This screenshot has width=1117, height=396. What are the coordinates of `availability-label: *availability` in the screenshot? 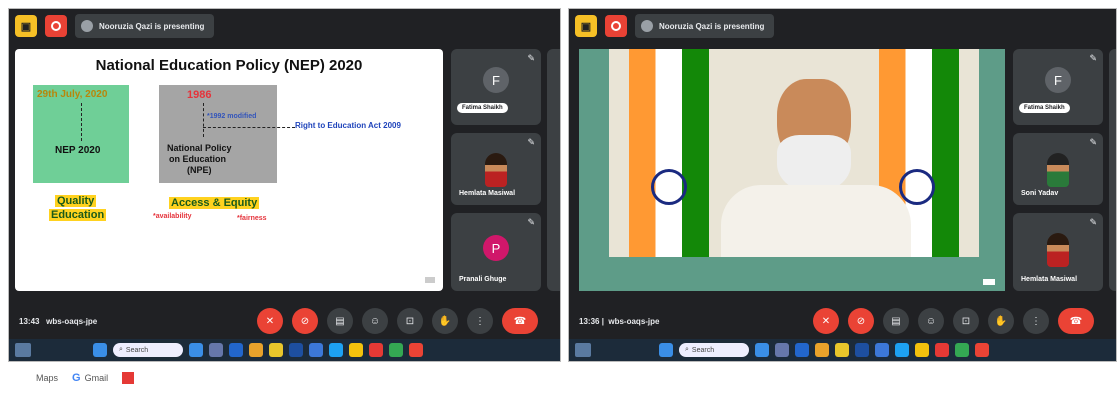 It's located at (172, 216).